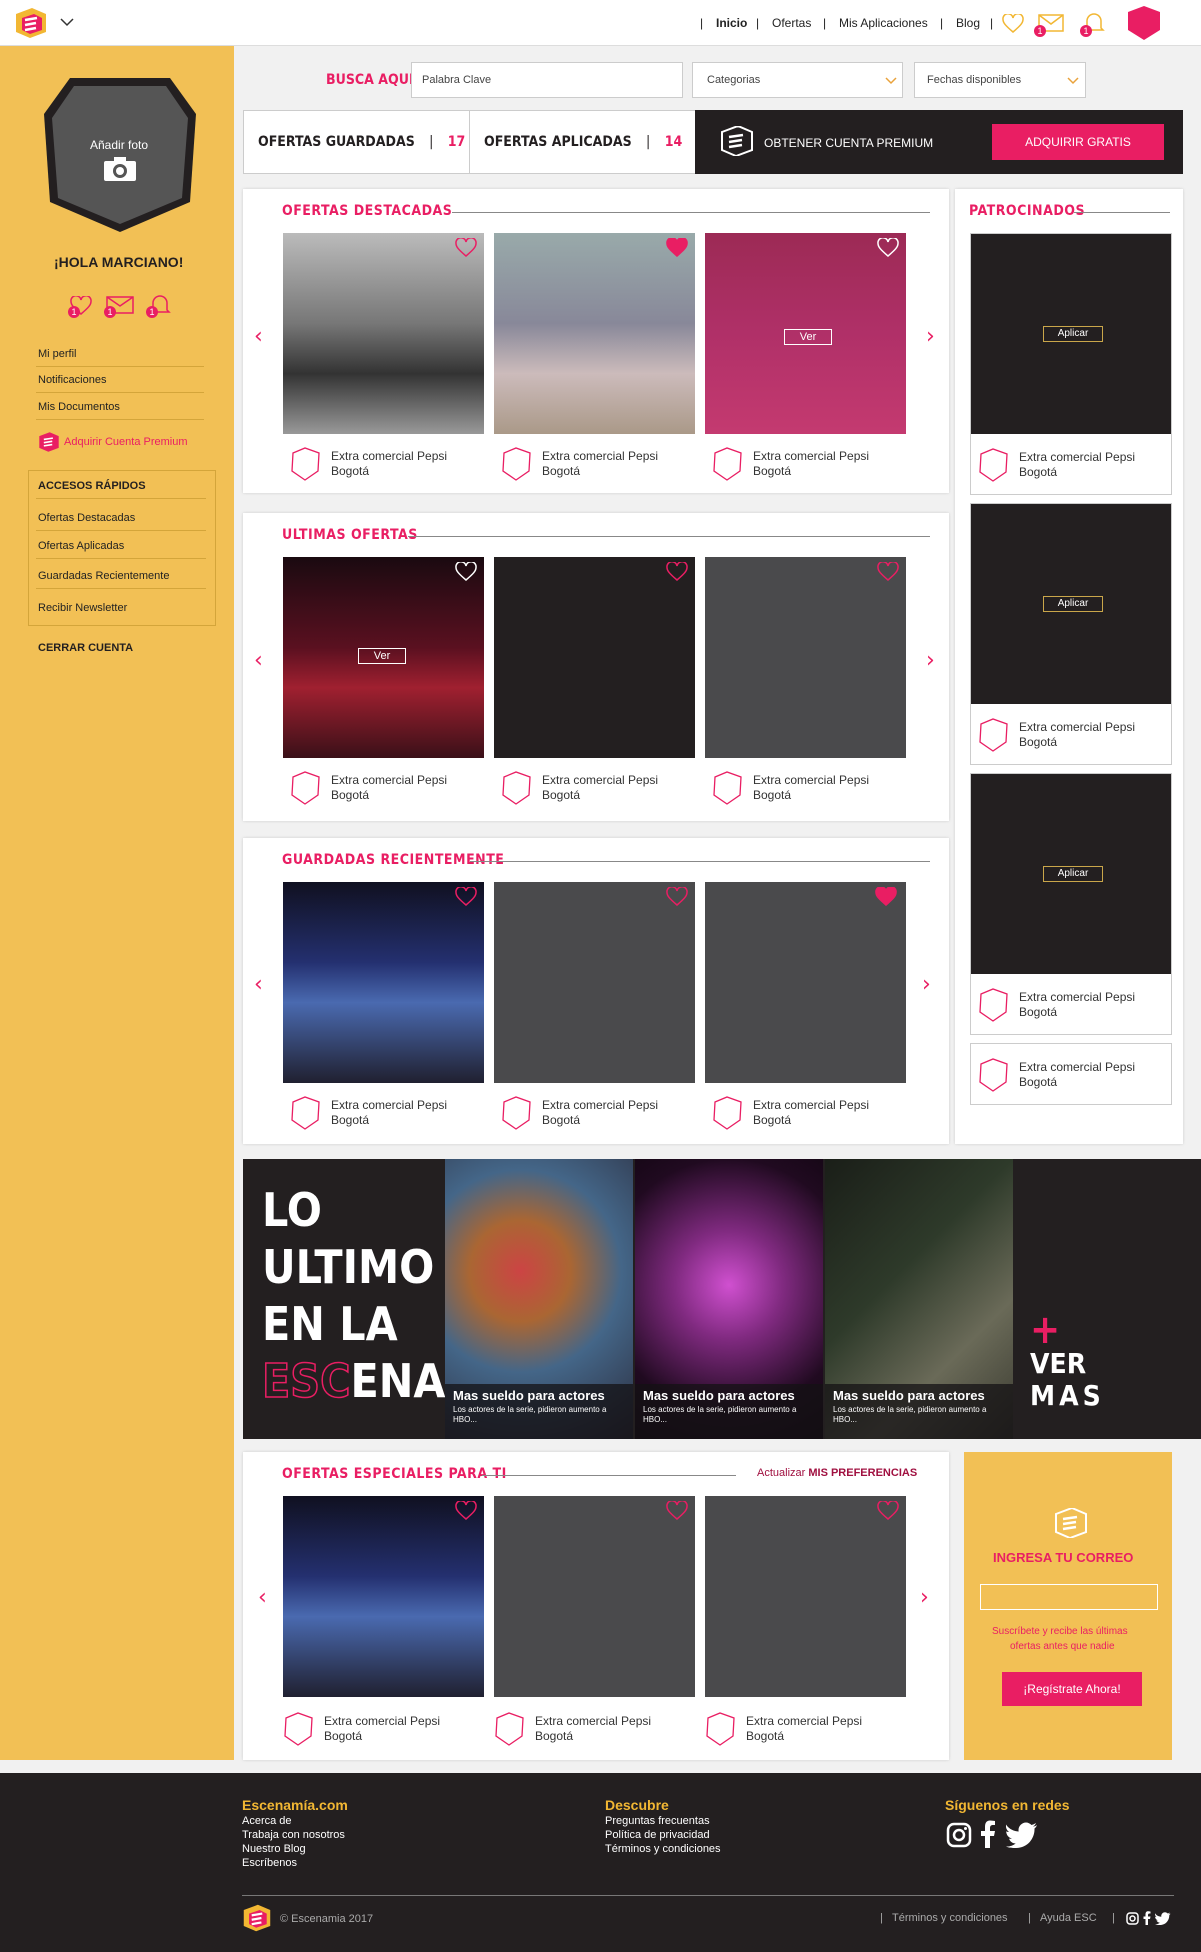 The image size is (1201, 1952). Describe the element at coordinates (1000, 80) in the screenshot. I see `dates-select: Fechas disponibles` at that location.